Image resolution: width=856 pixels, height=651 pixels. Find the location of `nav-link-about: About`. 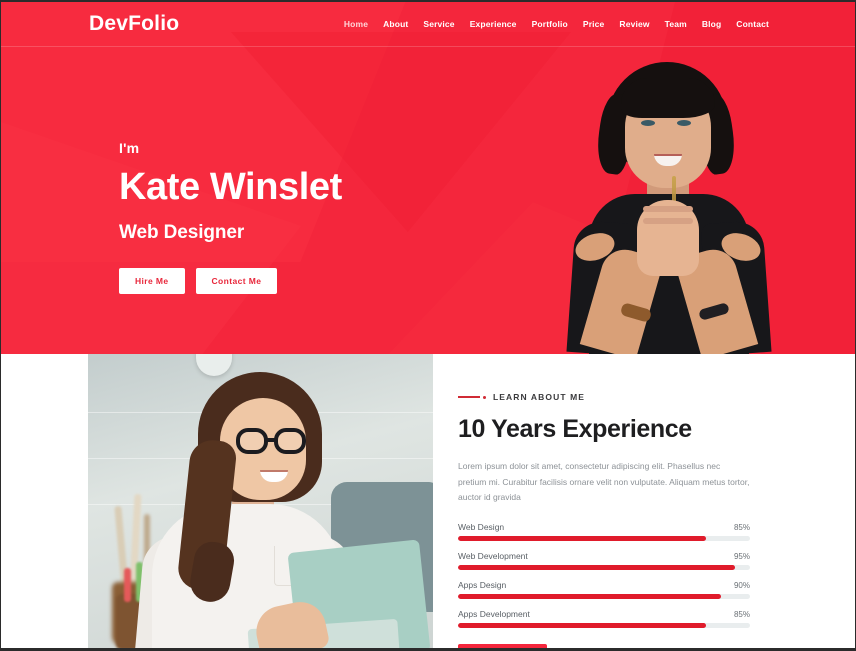

nav-link-about: About is located at coordinates (395, 24).